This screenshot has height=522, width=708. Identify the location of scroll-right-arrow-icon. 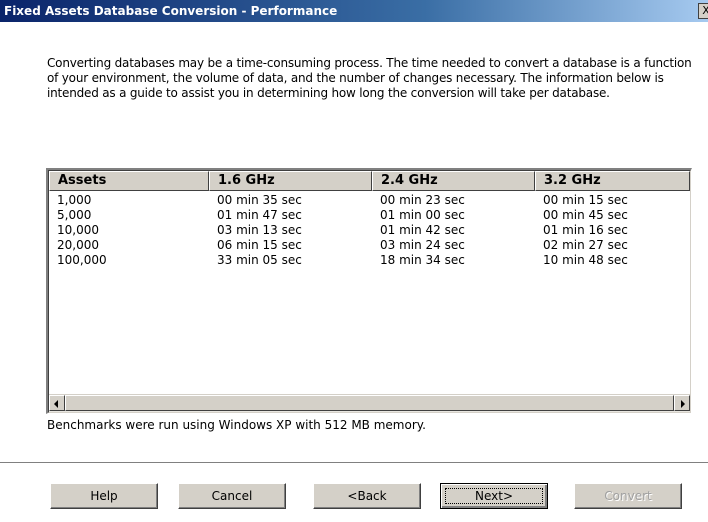
(682, 403).